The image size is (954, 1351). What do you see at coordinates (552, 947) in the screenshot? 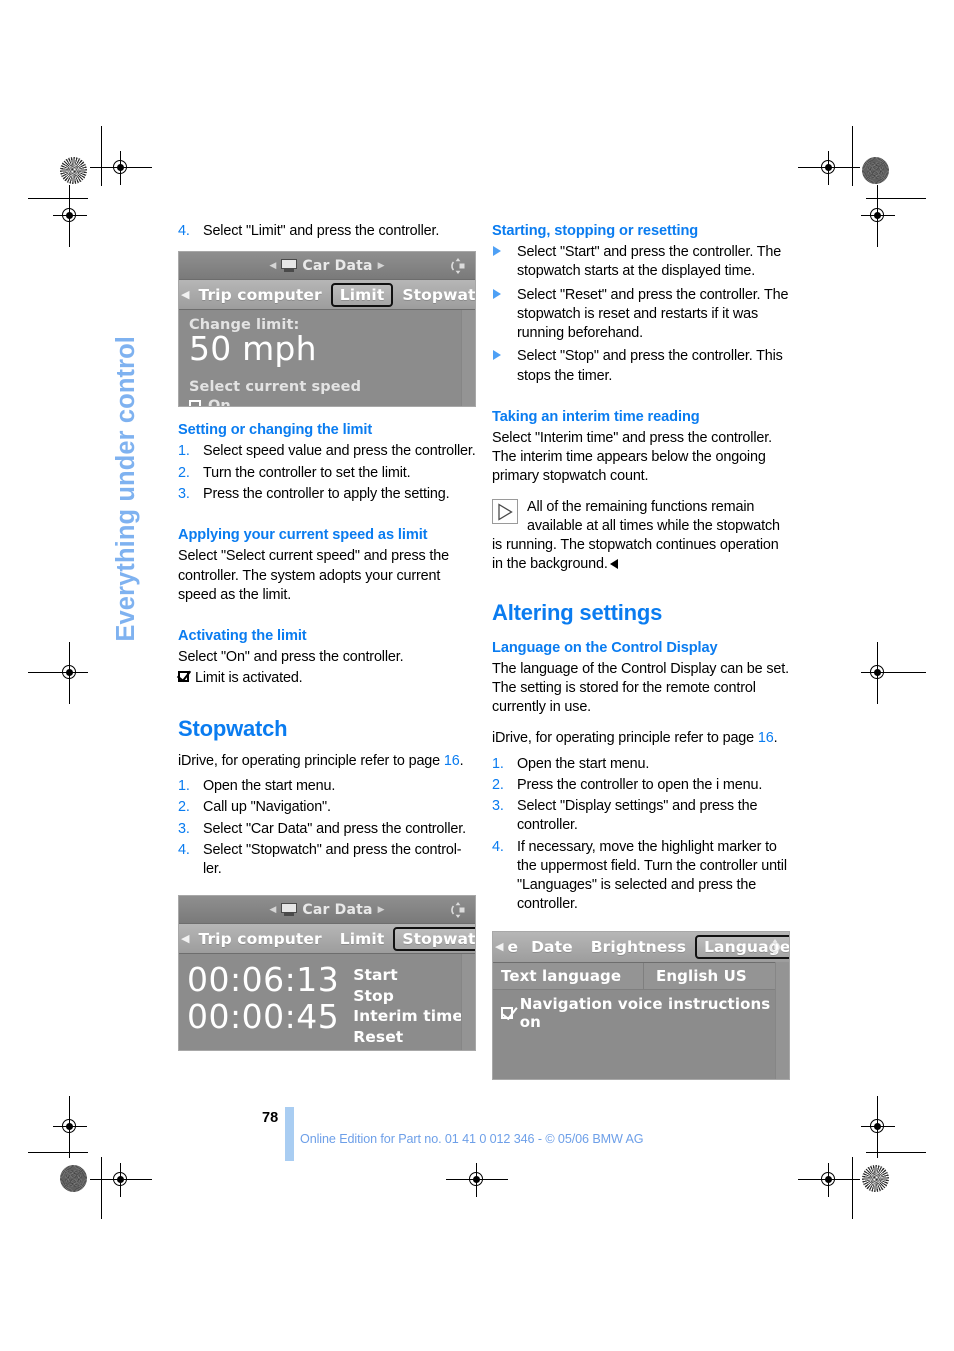
I see `tab-date: Date` at bounding box center [552, 947].